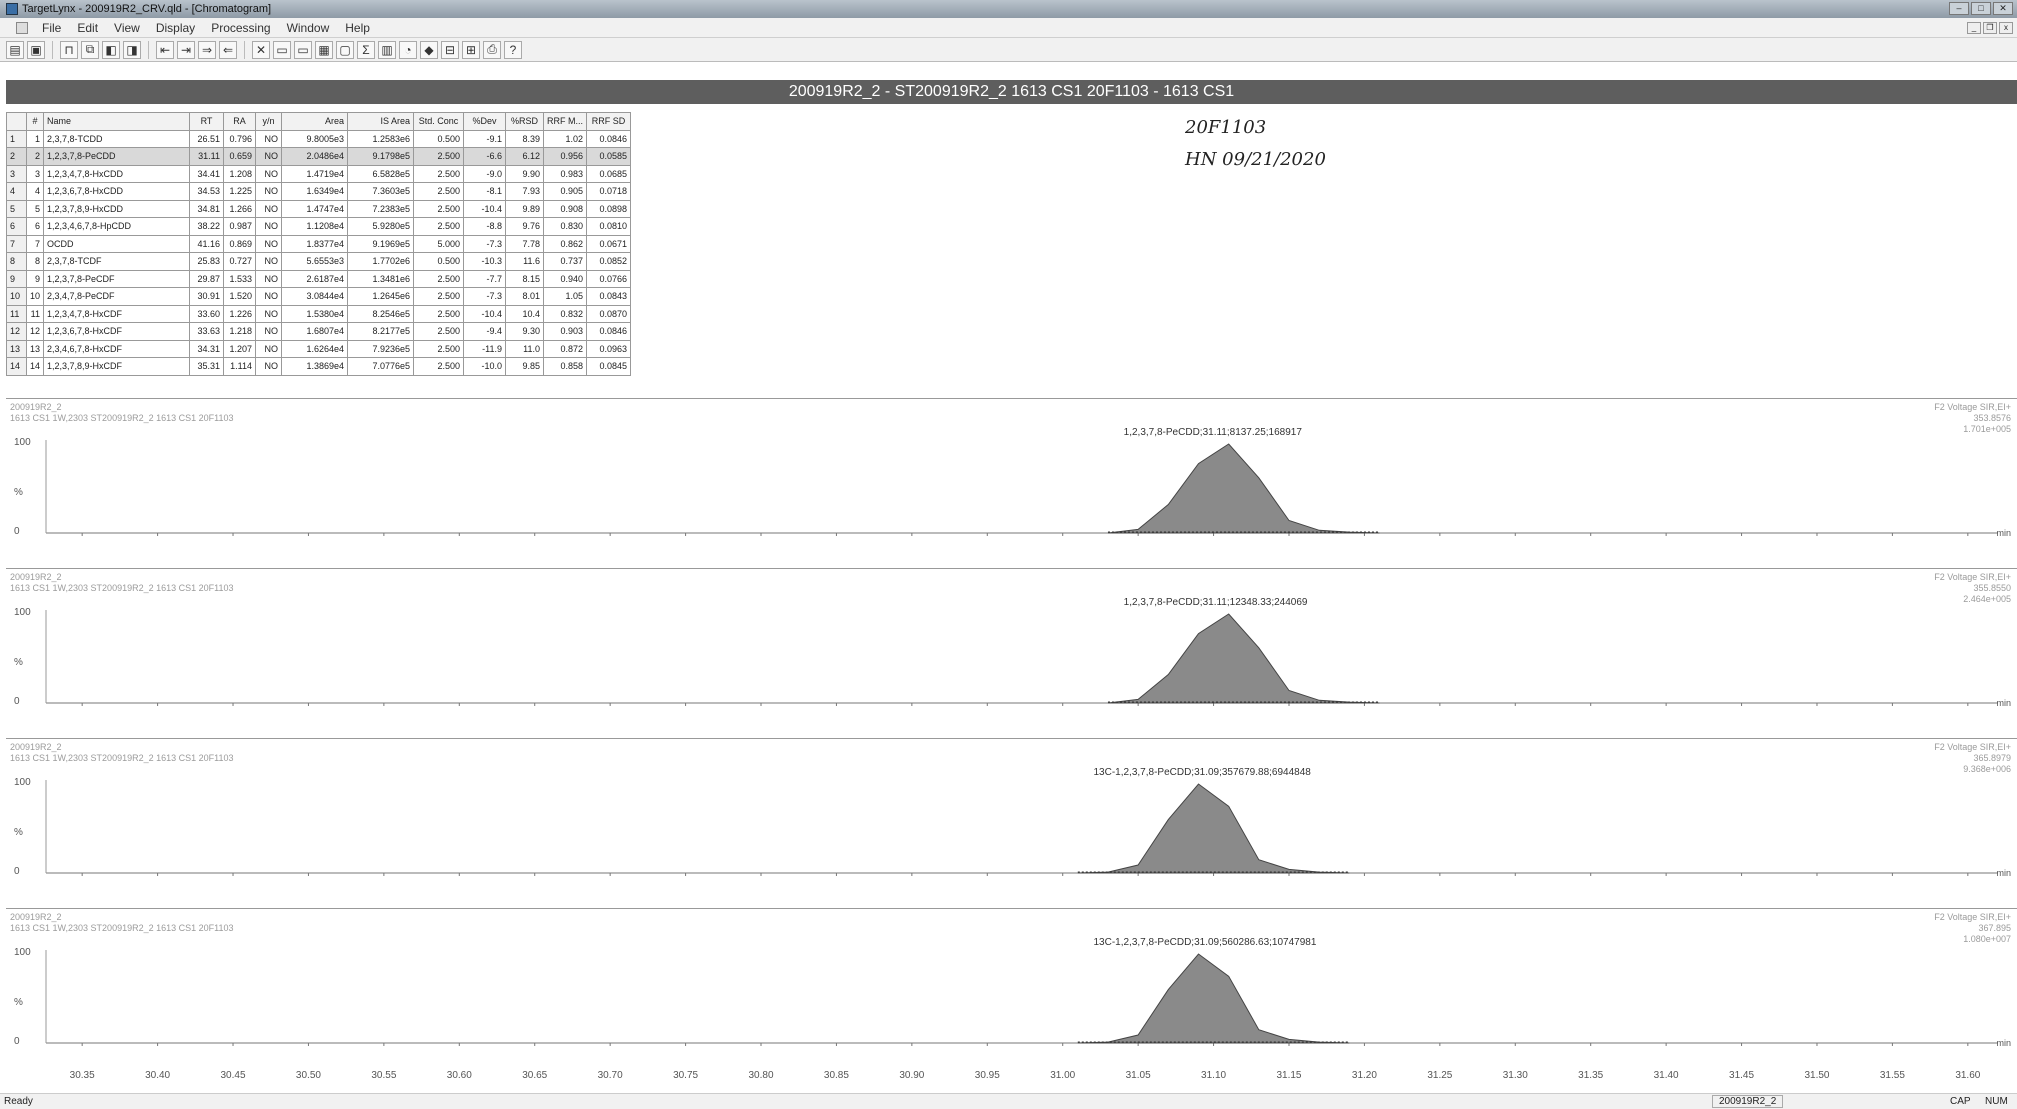 This screenshot has height=1109, width=2017. Describe the element at coordinates (269, 243) in the screenshot. I see `cell-yn: NO` at that location.